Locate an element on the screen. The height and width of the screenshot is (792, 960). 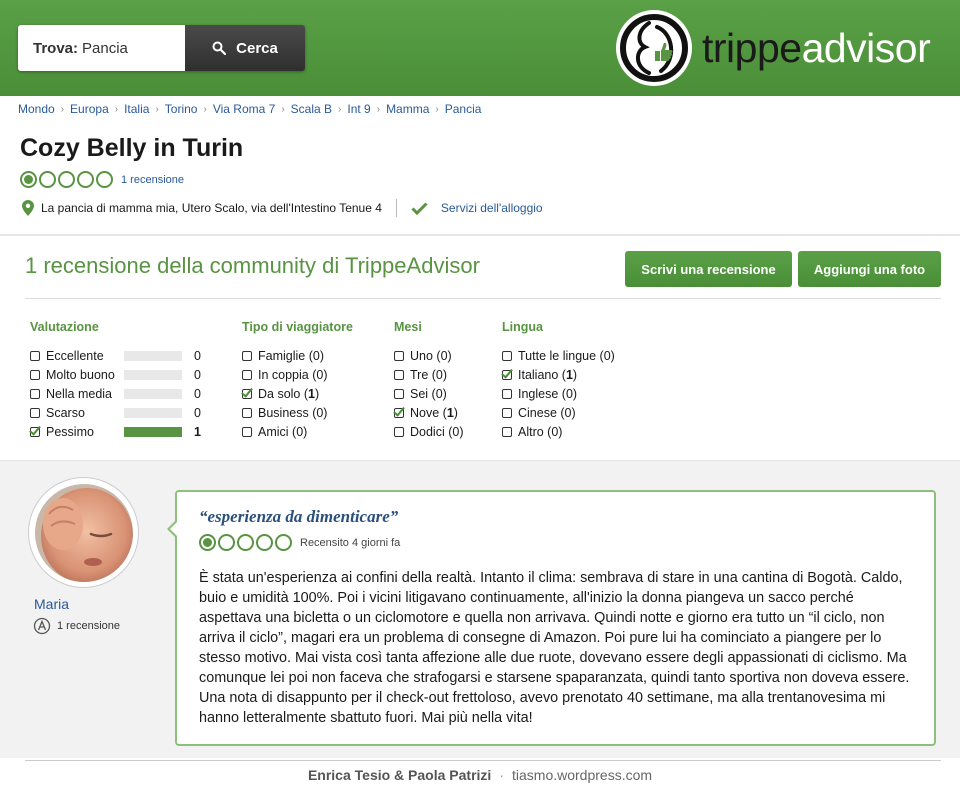
review-count-link: 1 recensione is located at coordinates (152, 180).